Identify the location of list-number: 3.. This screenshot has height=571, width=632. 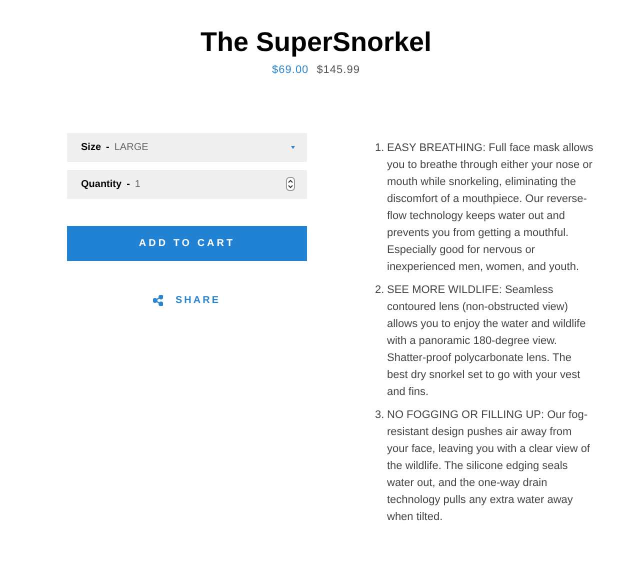
(380, 415).